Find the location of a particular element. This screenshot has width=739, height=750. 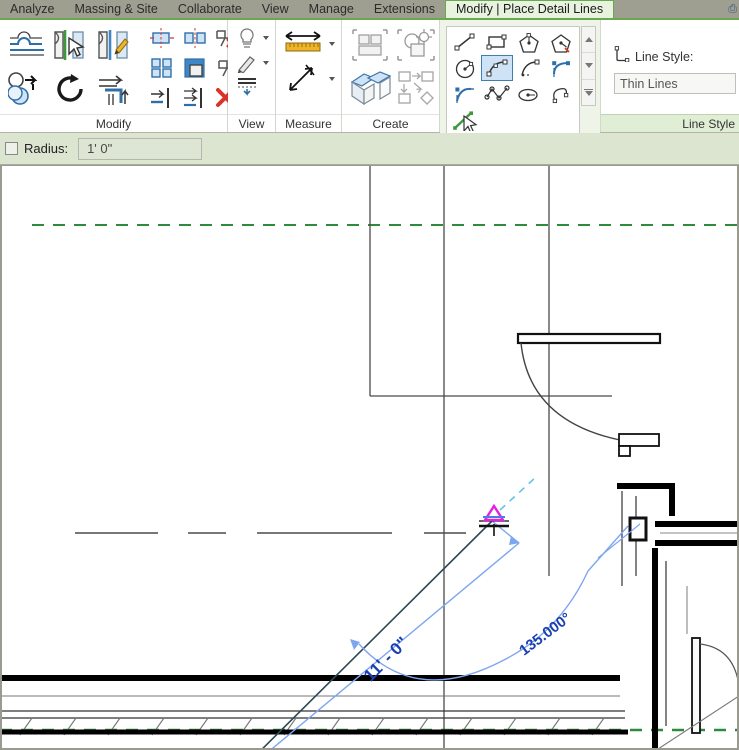

tab-extensions: Extensions is located at coordinates (404, 9).